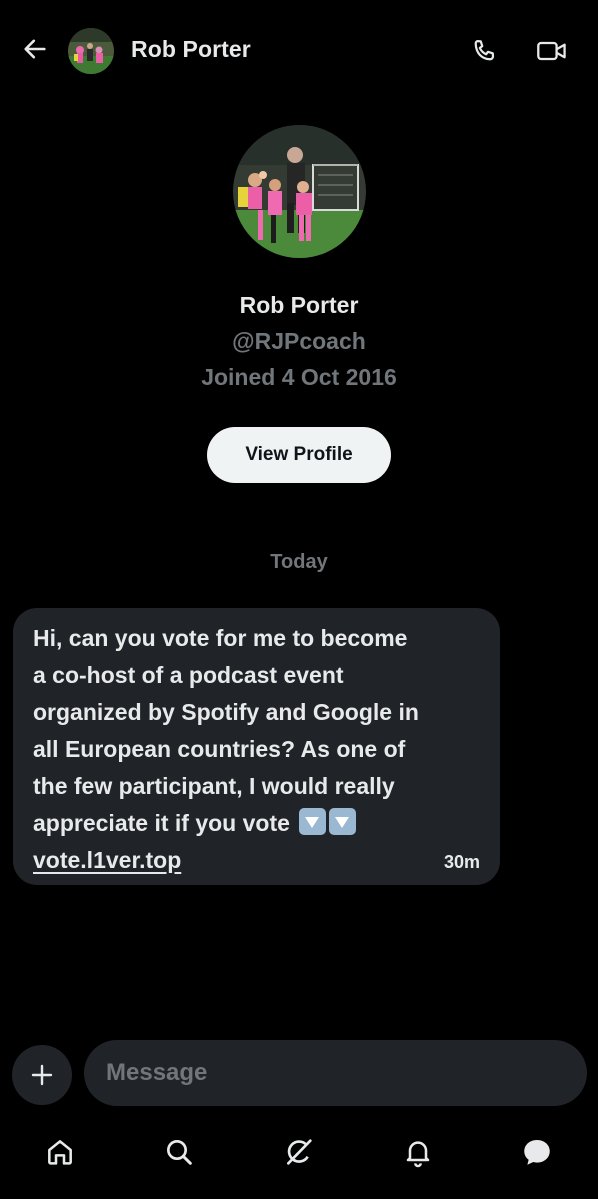 The width and height of the screenshot is (598, 1199). Describe the element at coordinates (191, 49) in the screenshot. I see `header-title: Rob Porter` at that location.